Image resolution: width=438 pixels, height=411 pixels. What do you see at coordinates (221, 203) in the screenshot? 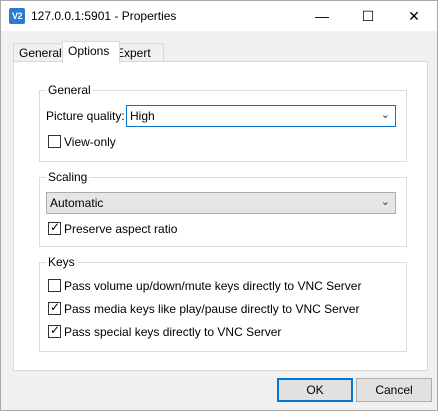
I see `scaling-mode-select: Automatic ⌄` at bounding box center [221, 203].